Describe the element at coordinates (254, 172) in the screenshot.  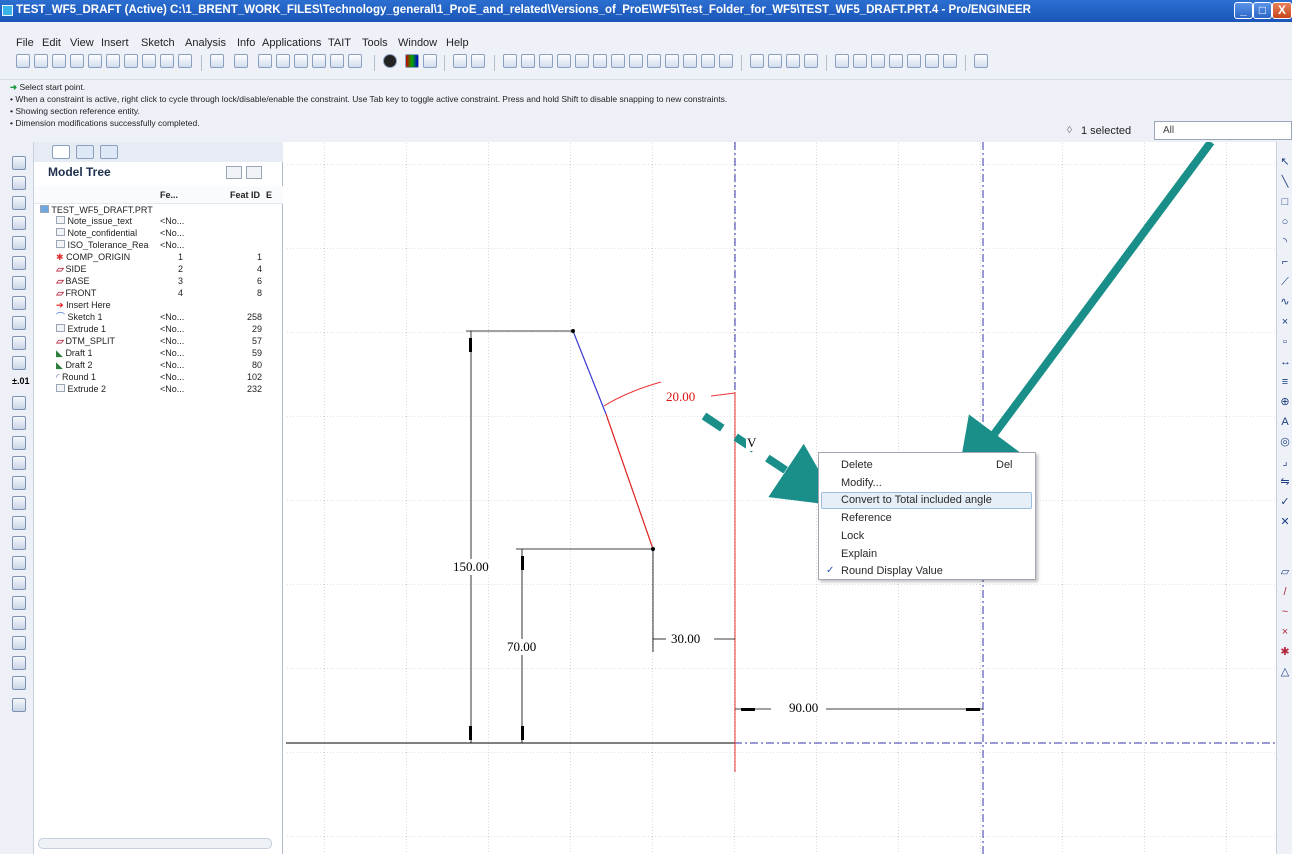
I see `tree-show-icon` at that location.